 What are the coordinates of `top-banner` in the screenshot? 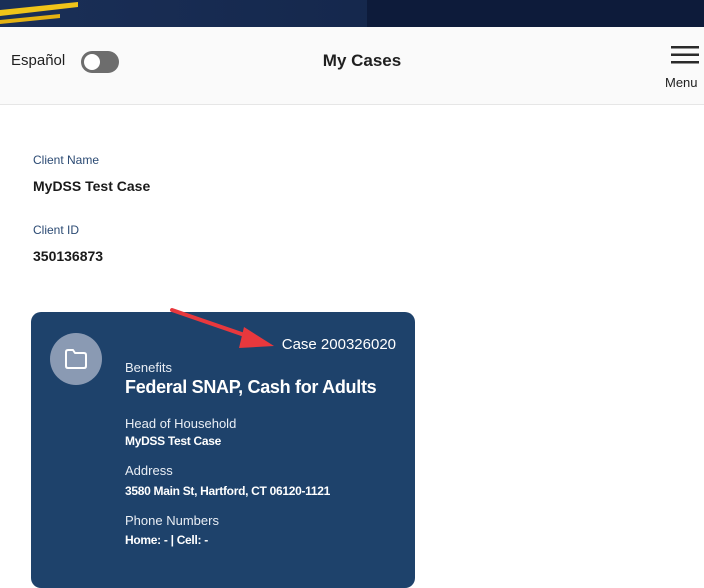 It's located at (352, 13).